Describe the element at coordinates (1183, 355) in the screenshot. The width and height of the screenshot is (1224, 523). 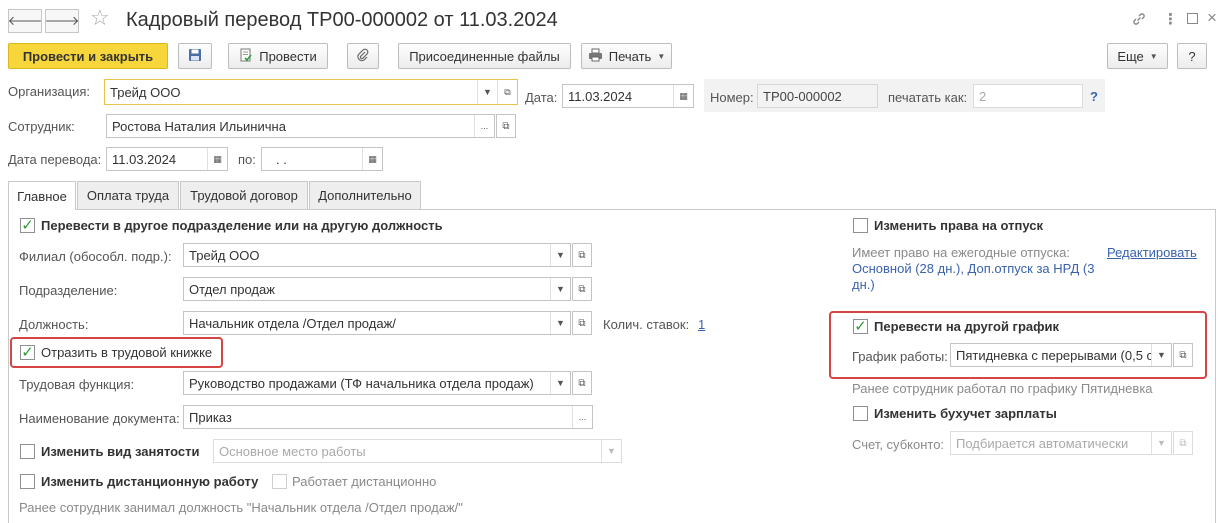
I see `schedule-open-icon: ⧉` at that location.